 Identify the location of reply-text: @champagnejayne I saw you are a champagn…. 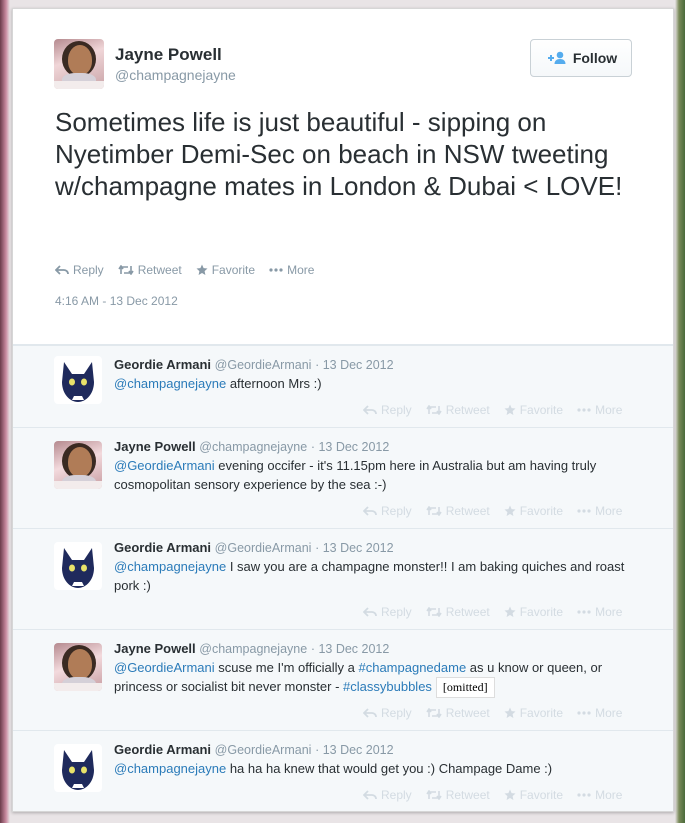
(369, 576).